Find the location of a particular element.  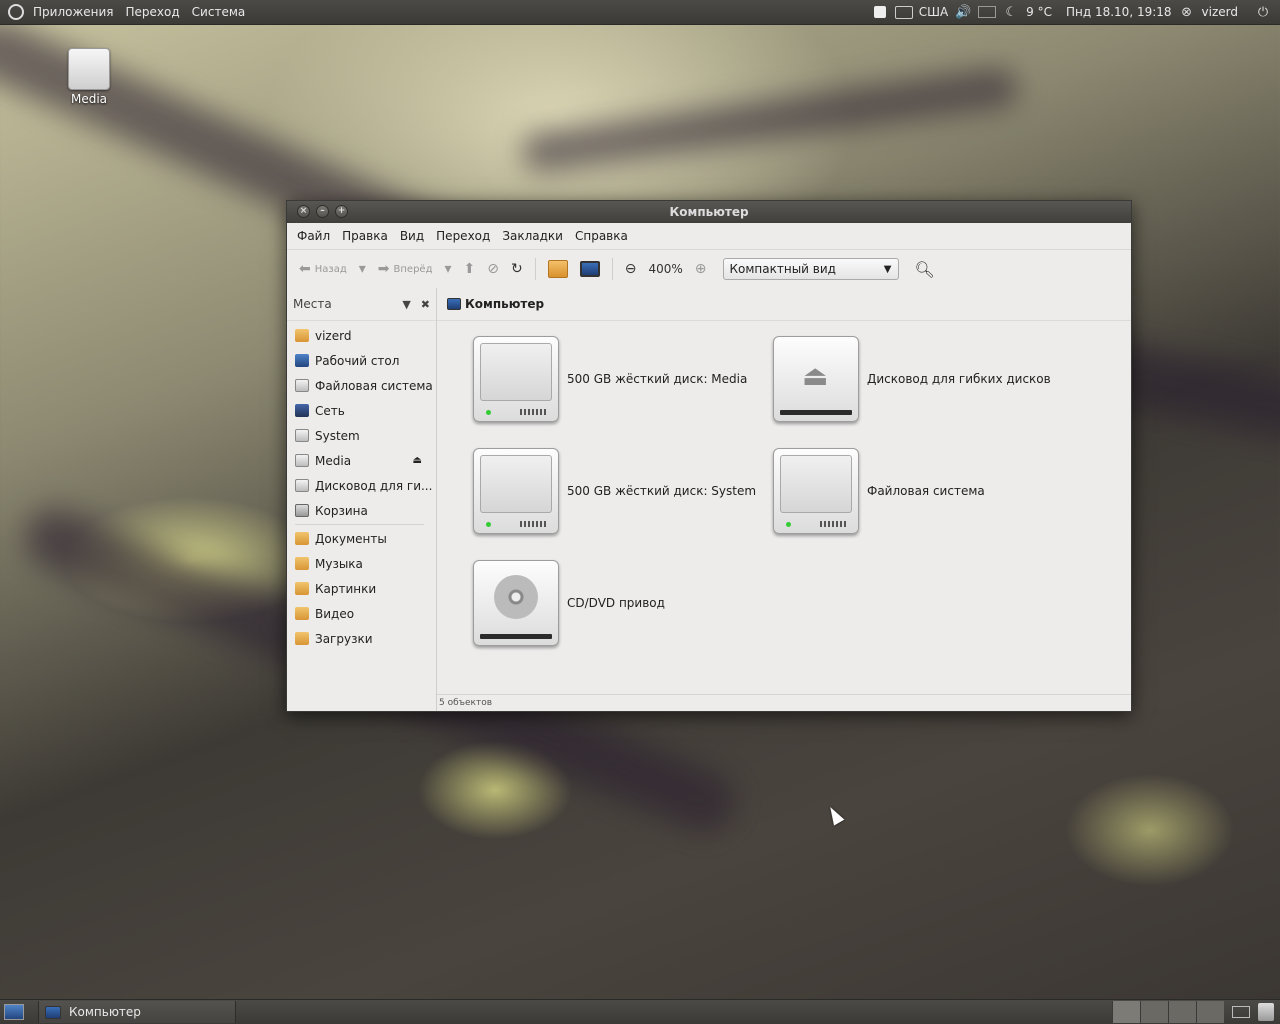

menu-places: Переход is located at coordinates (153, 12).